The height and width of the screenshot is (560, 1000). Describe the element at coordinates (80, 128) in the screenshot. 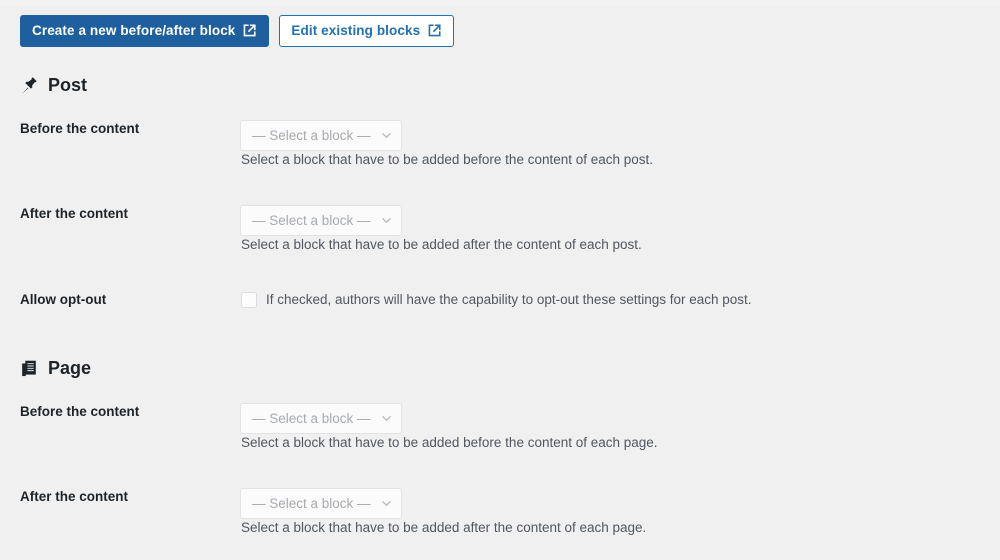

I see `label-post-before-content: Before the content` at that location.